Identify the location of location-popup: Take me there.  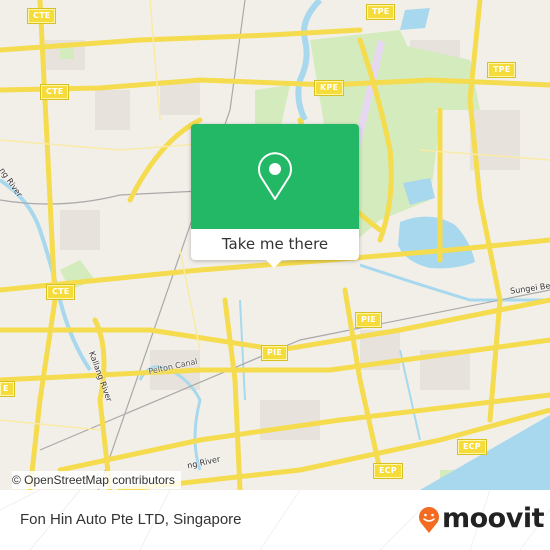
(275, 196).